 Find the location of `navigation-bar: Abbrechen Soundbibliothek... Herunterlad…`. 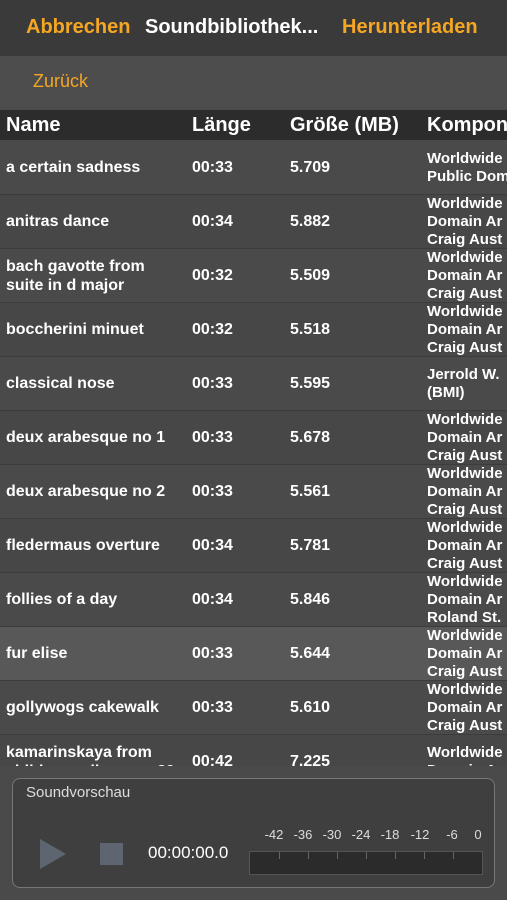

navigation-bar: Abbrechen Soundbibliothek... Herunterlad… is located at coordinates (253, 28).